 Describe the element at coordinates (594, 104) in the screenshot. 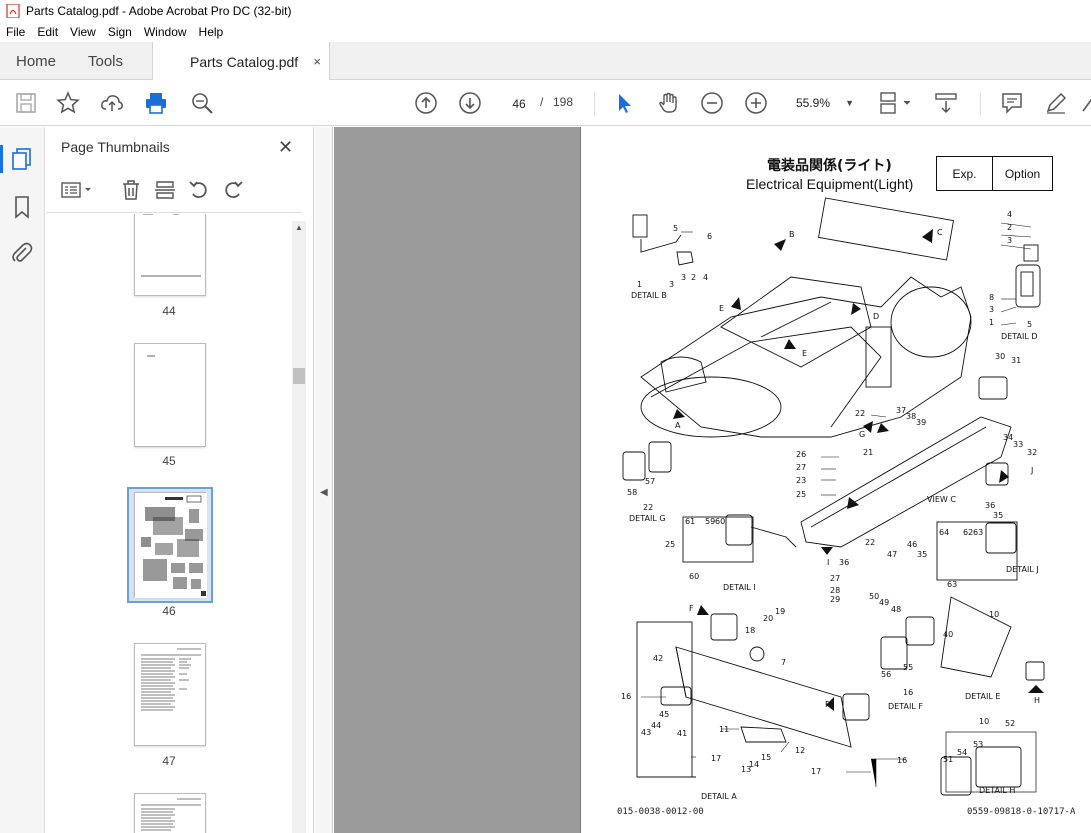

I see `toolbar-divider` at that location.